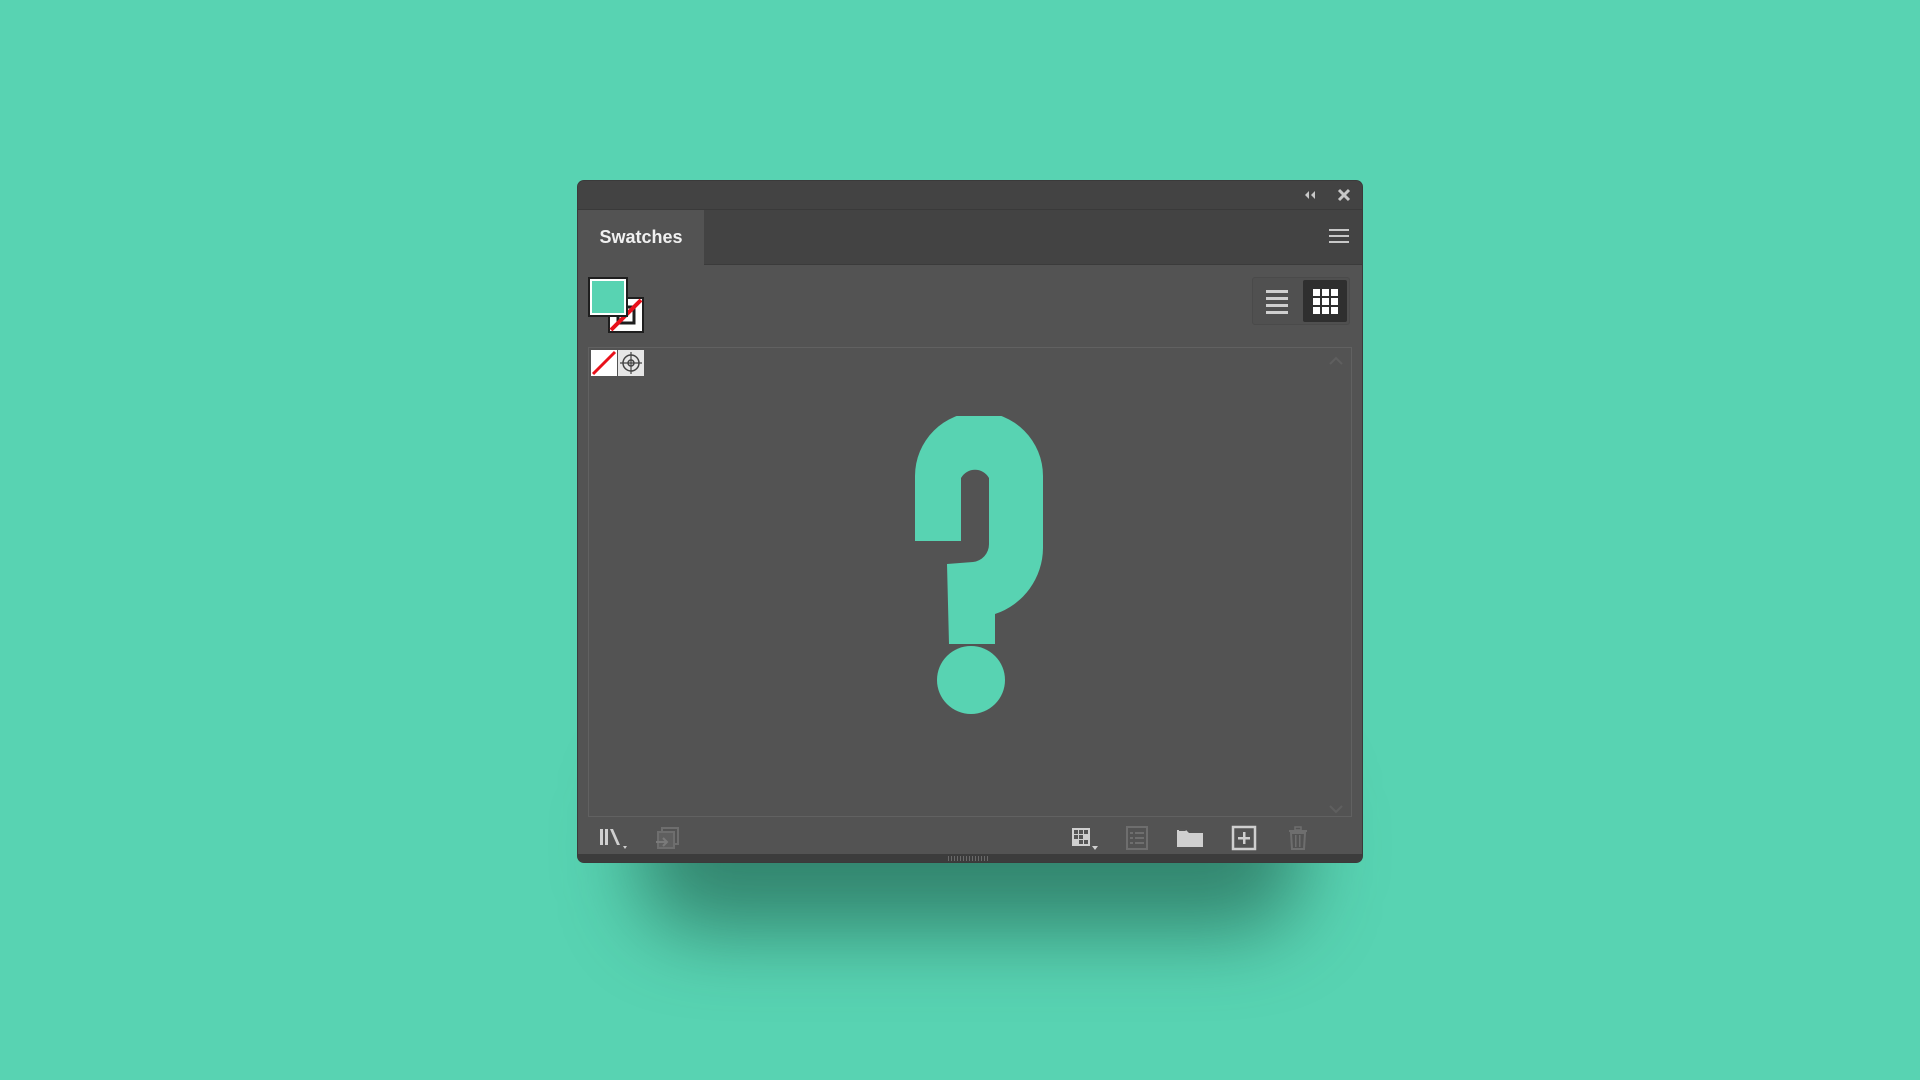 This screenshot has height=1080, width=1920. What do you see at coordinates (1336, 358) in the screenshot?
I see `scroll-up-arrow-icon` at bounding box center [1336, 358].